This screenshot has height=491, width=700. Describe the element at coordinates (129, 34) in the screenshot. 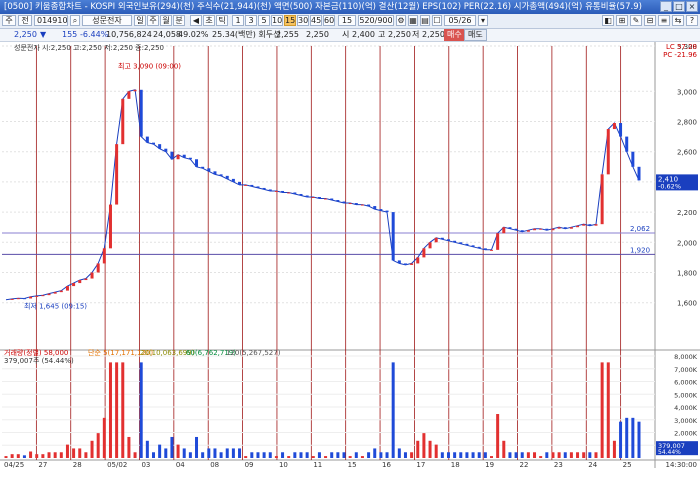

I see `volume-value: 10,756,824` at that location.